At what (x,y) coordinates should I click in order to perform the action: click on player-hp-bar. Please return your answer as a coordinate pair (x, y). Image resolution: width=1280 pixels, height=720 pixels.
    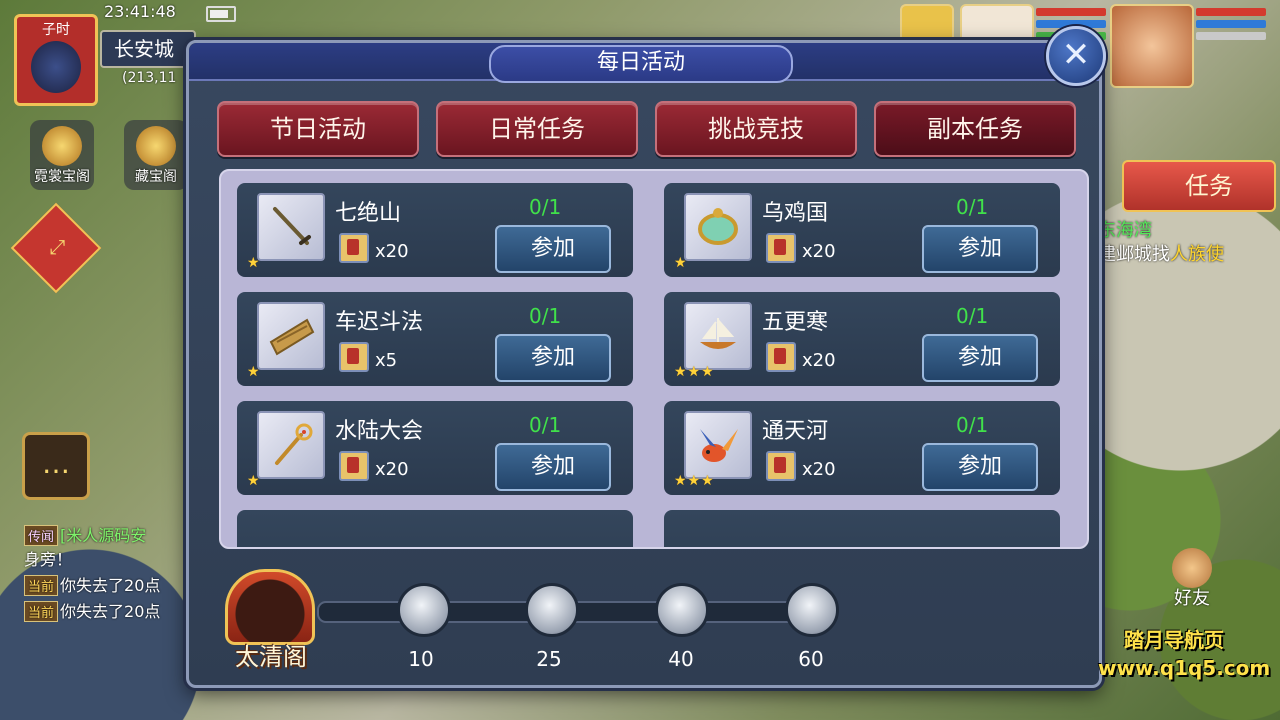
    Looking at the image, I should click on (1231, 12).